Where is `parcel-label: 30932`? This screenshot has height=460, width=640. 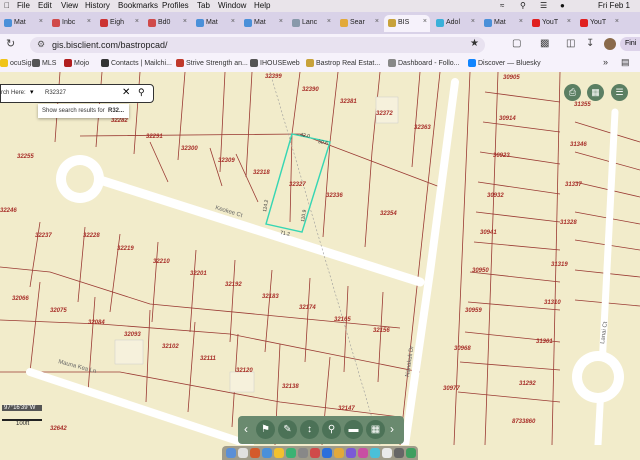
parcel-label: 30932 is located at coordinates (495, 196).